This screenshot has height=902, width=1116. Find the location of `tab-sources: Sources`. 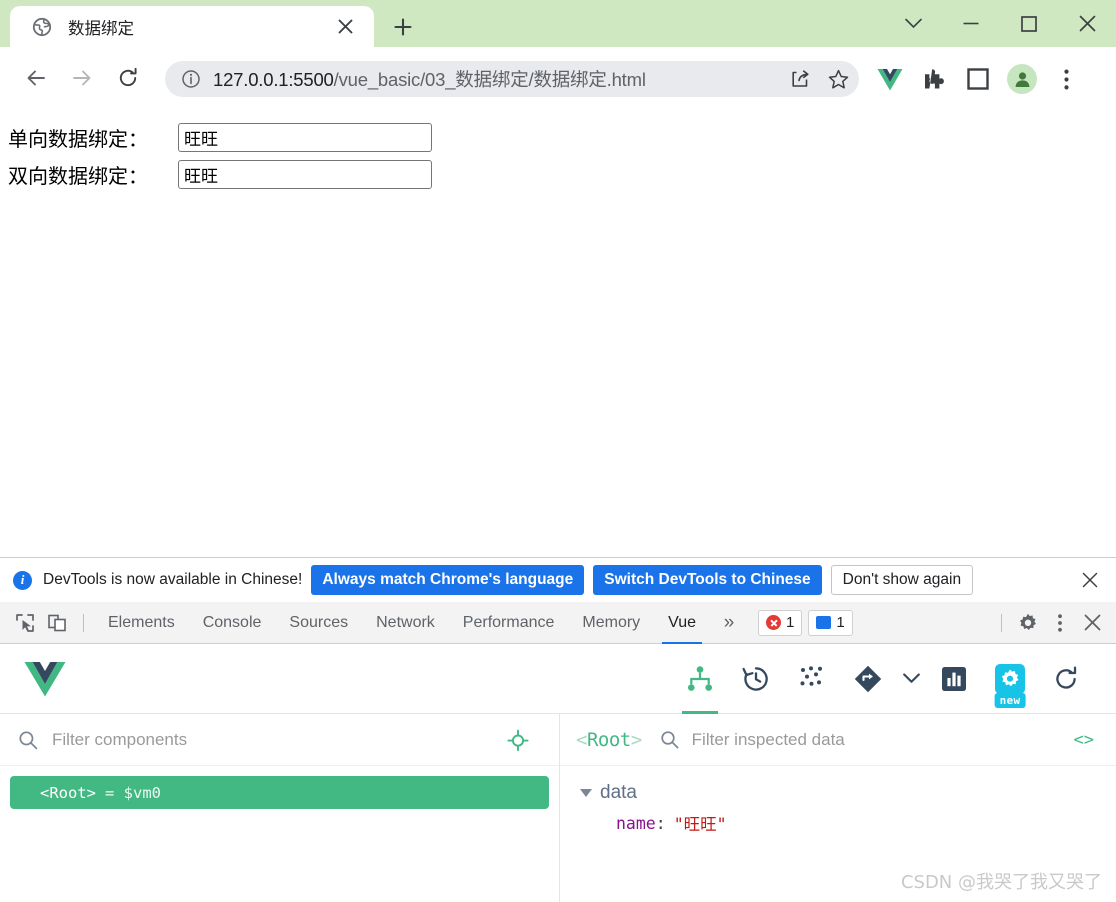

tab-sources: Sources is located at coordinates (318, 623).